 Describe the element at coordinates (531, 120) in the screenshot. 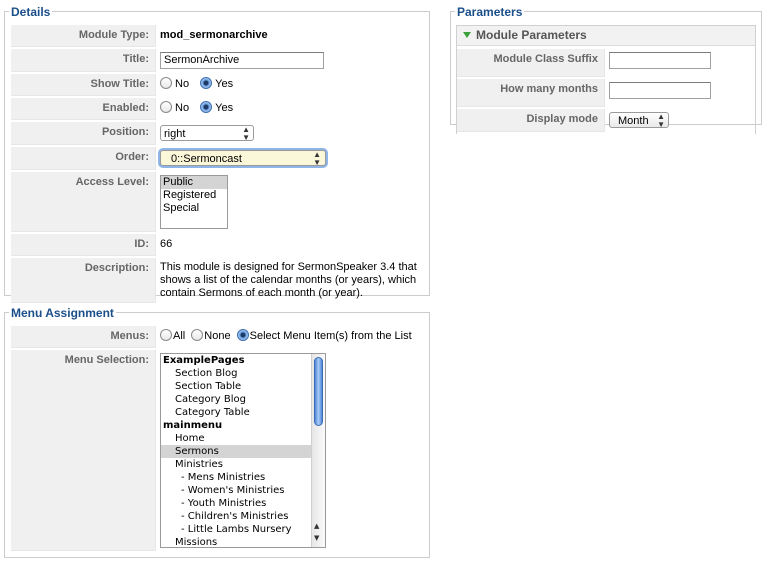

I see `display-mode-label: Display mode` at that location.